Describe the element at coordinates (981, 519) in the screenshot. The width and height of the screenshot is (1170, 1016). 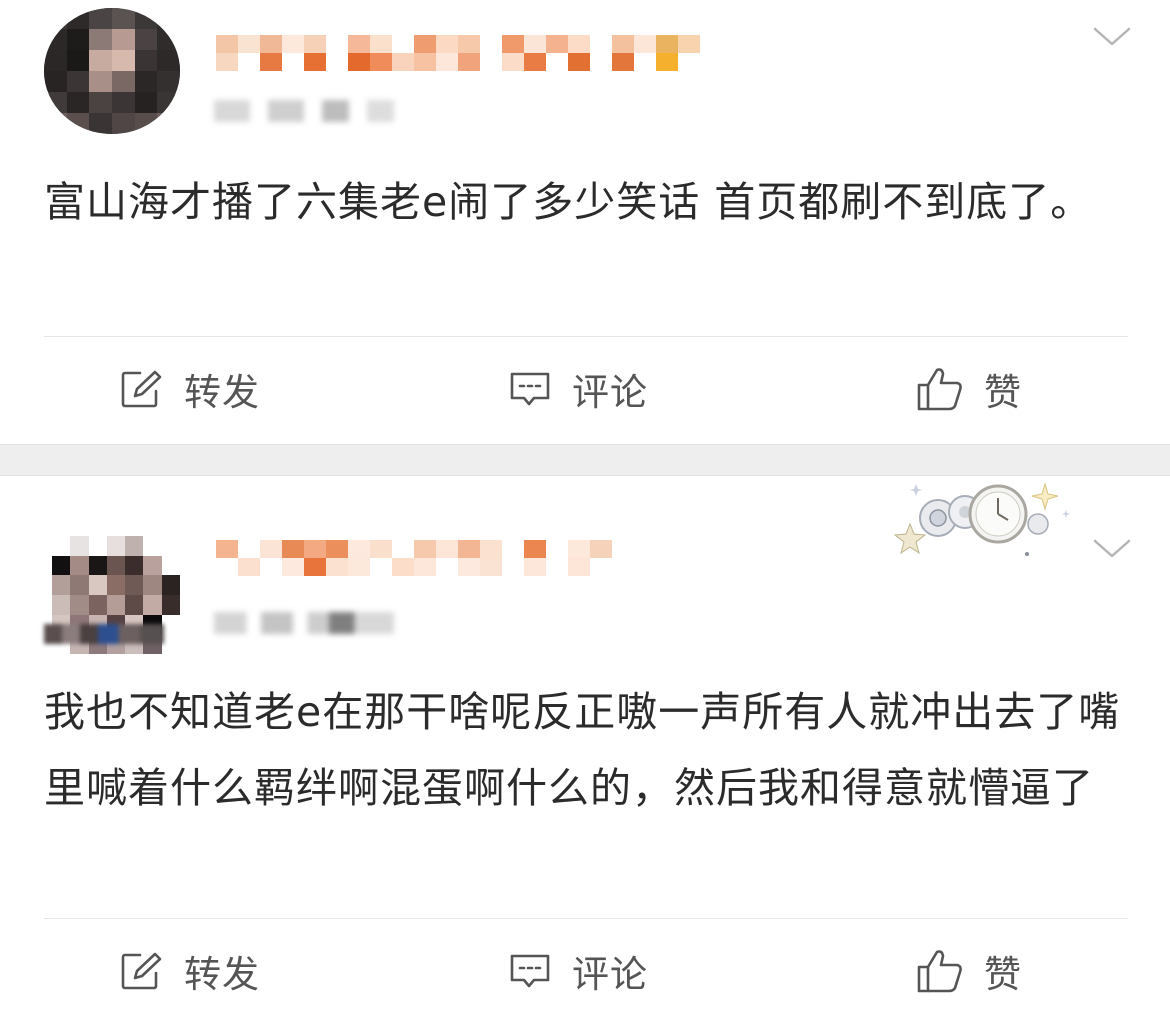
I see `card-decoration-image` at that location.